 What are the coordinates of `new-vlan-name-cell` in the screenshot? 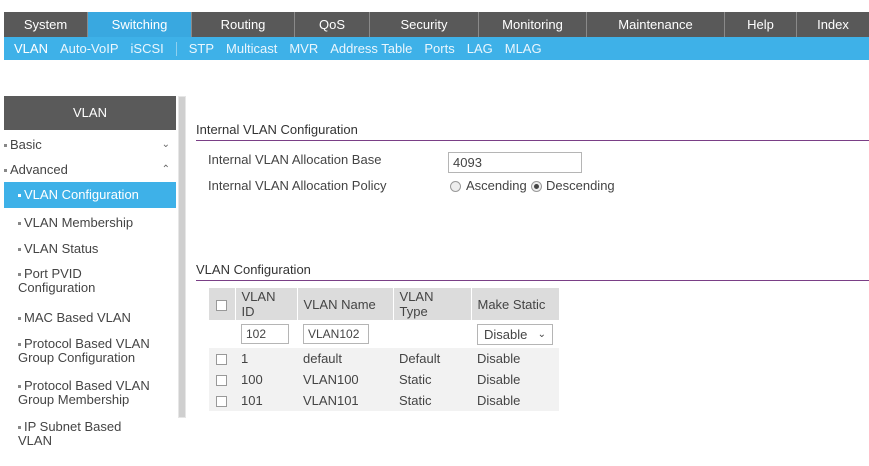 It's located at (345, 334).